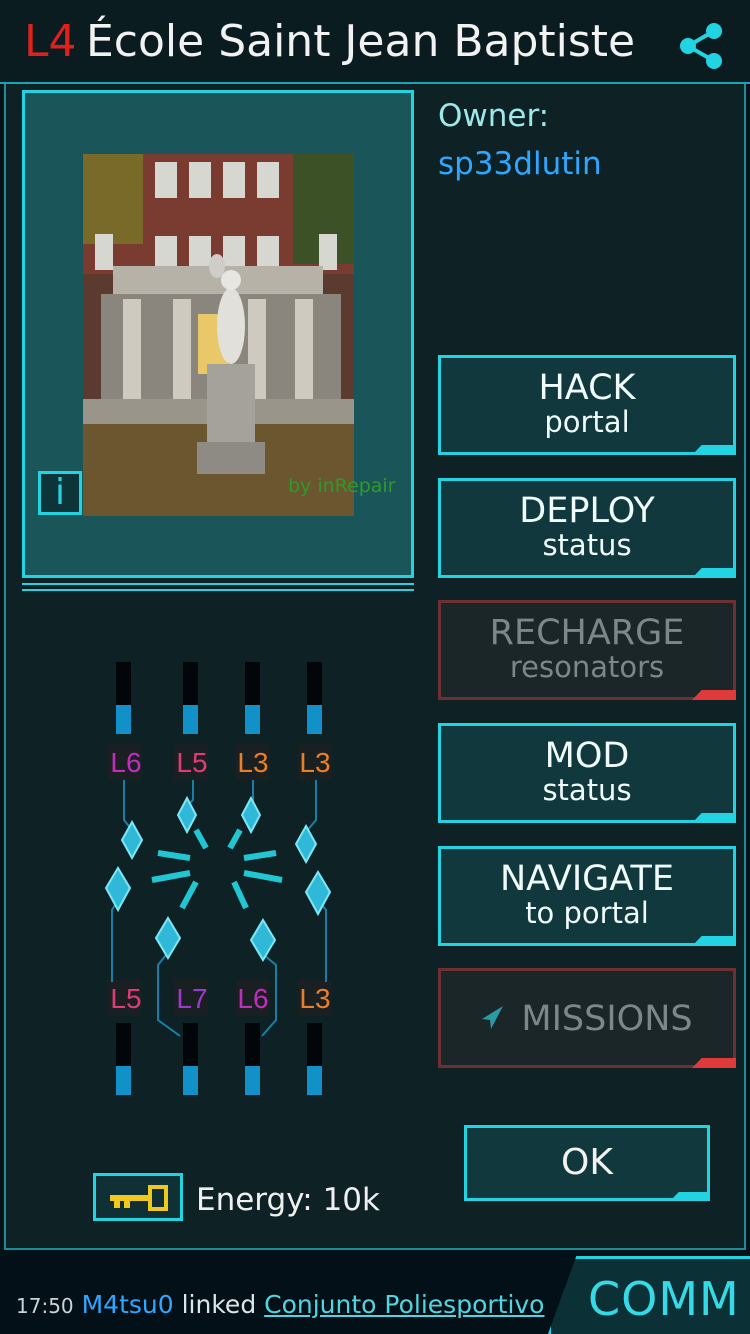 The height and width of the screenshot is (1334, 750). What do you see at coordinates (342, 486) in the screenshot?
I see `photo-credit: by inRepair` at bounding box center [342, 486].